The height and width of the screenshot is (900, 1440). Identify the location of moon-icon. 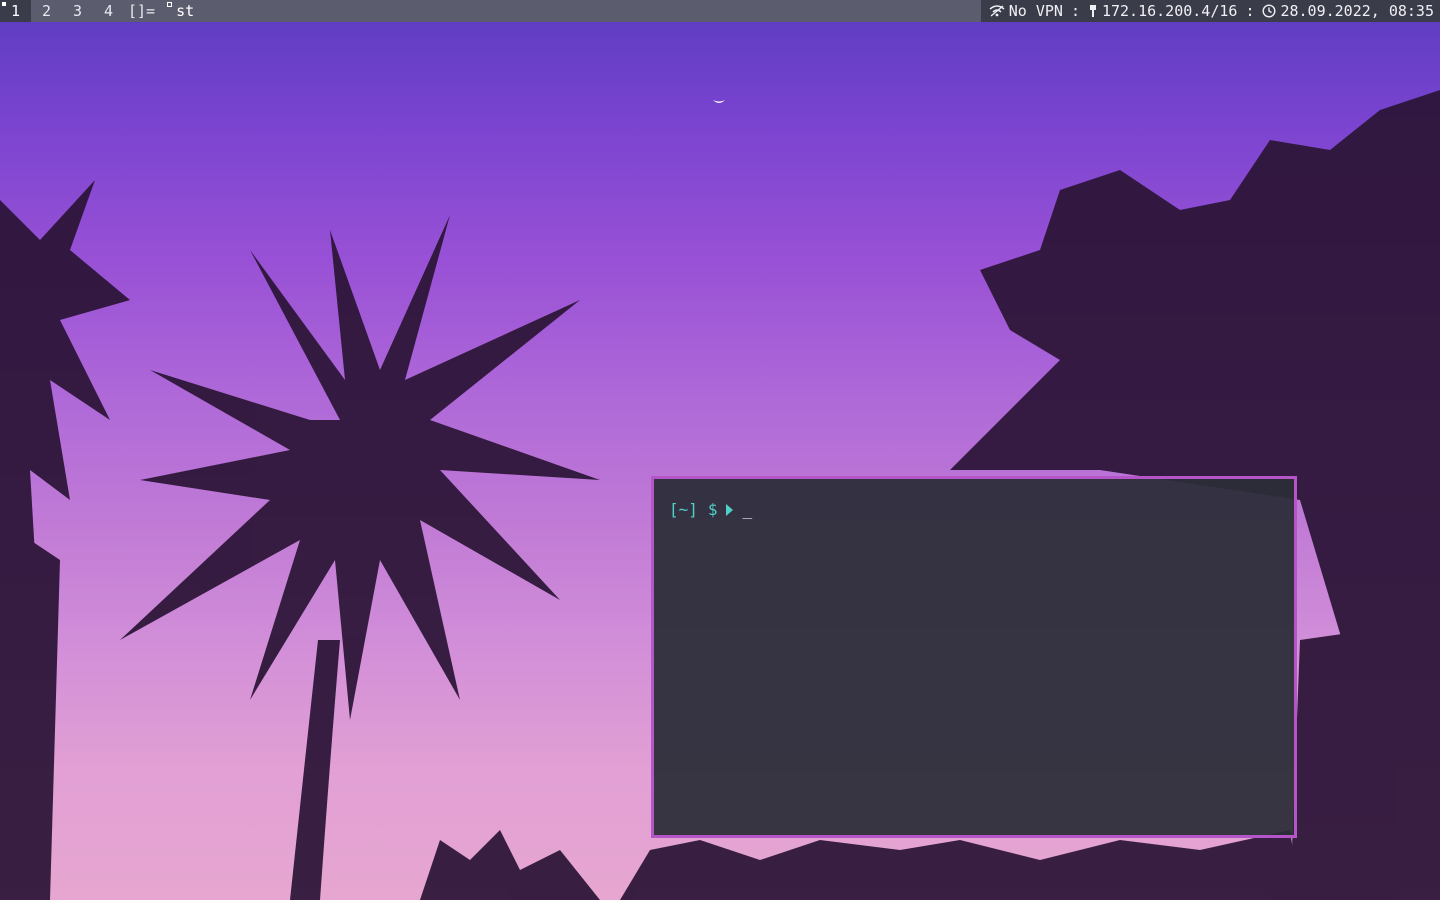
(719, 101).